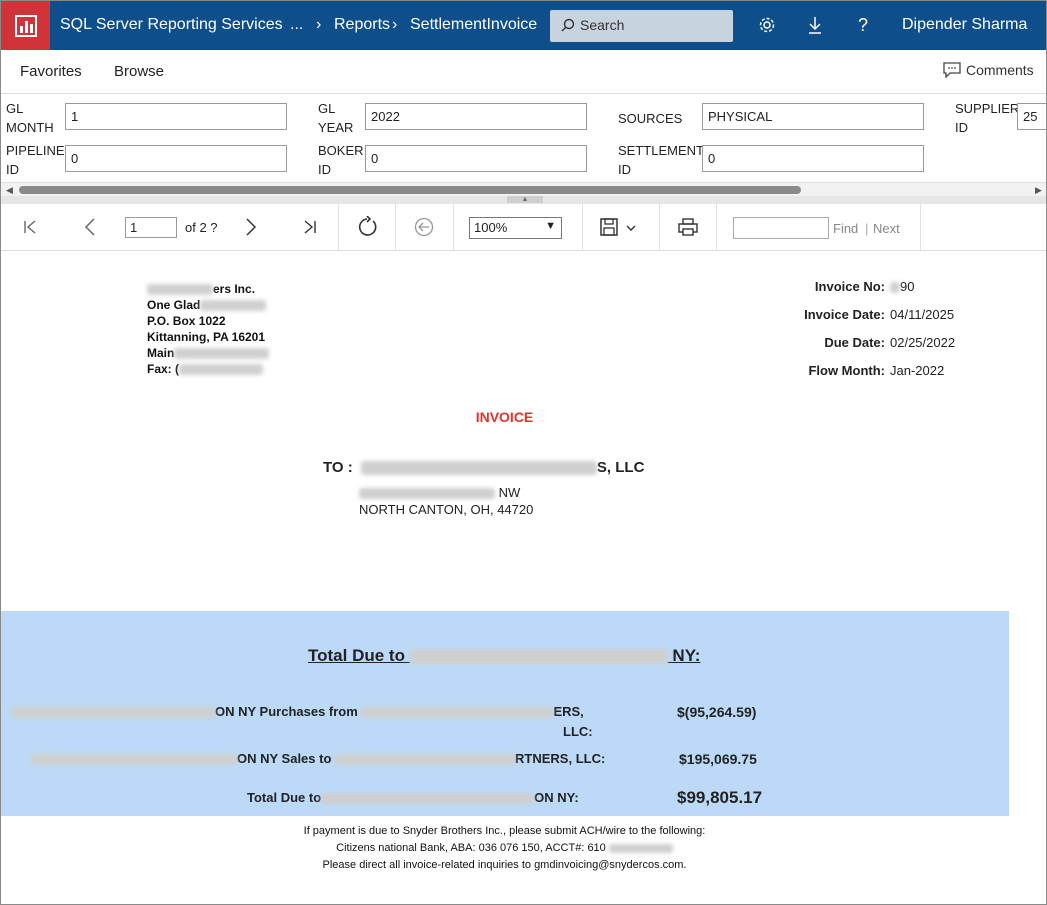 The width and height of the screenshot is (1047, 905). Describe the element at coordinates (902, 286) in the screenshot. I see `invoice-no-value: 90` at that location.